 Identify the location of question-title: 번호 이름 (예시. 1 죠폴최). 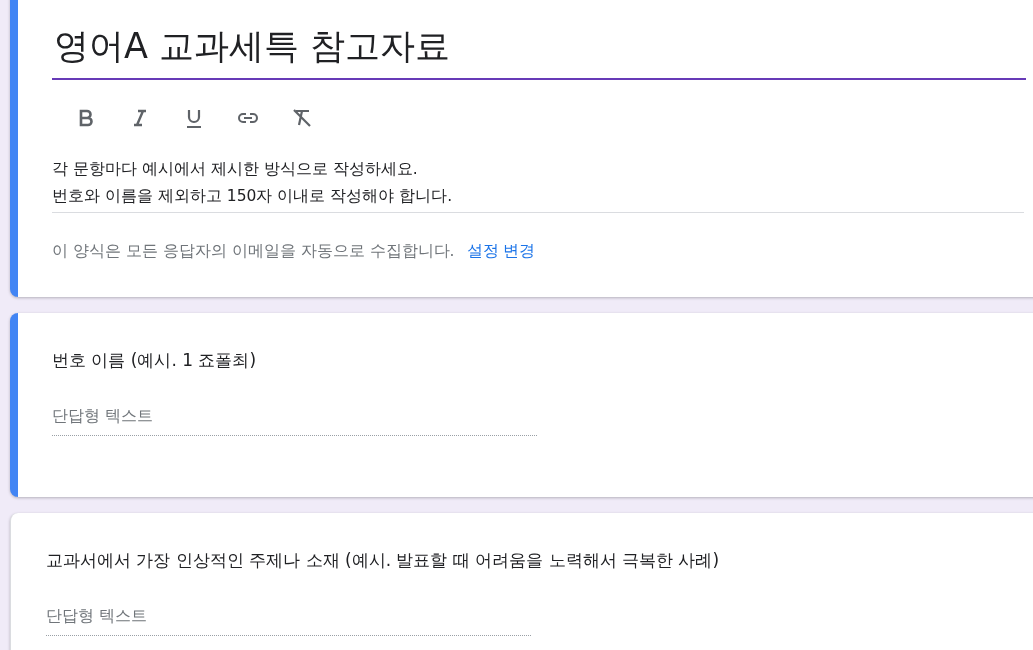
(155, 360).